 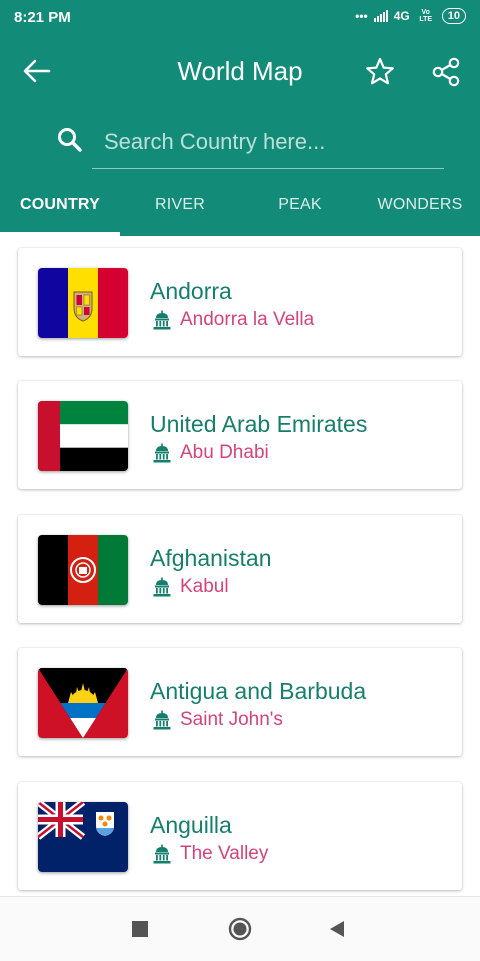 I want to click on country-name: Andorra, so click(x=191, y=291).